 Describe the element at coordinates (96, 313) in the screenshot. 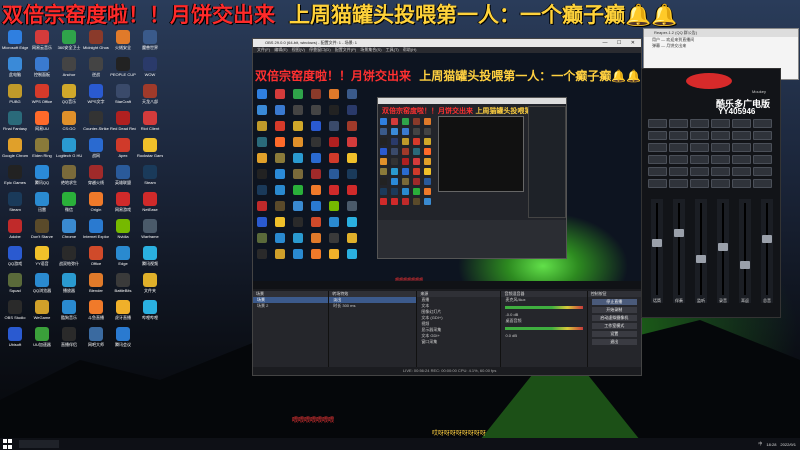

I see `desktop-icon: 斗鱼直播` at that location.